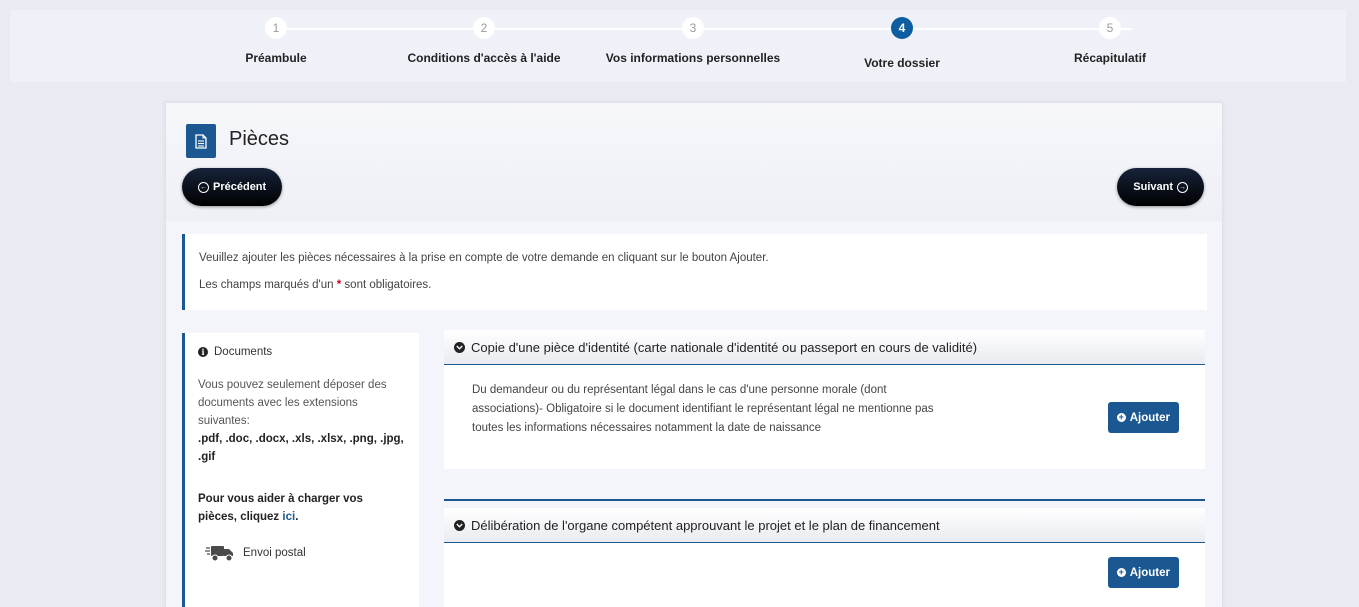 Image resolution: width=1359 pixels, height=607 pixels. I want to click on sidebar-title: i Documents, so click(235, 352).